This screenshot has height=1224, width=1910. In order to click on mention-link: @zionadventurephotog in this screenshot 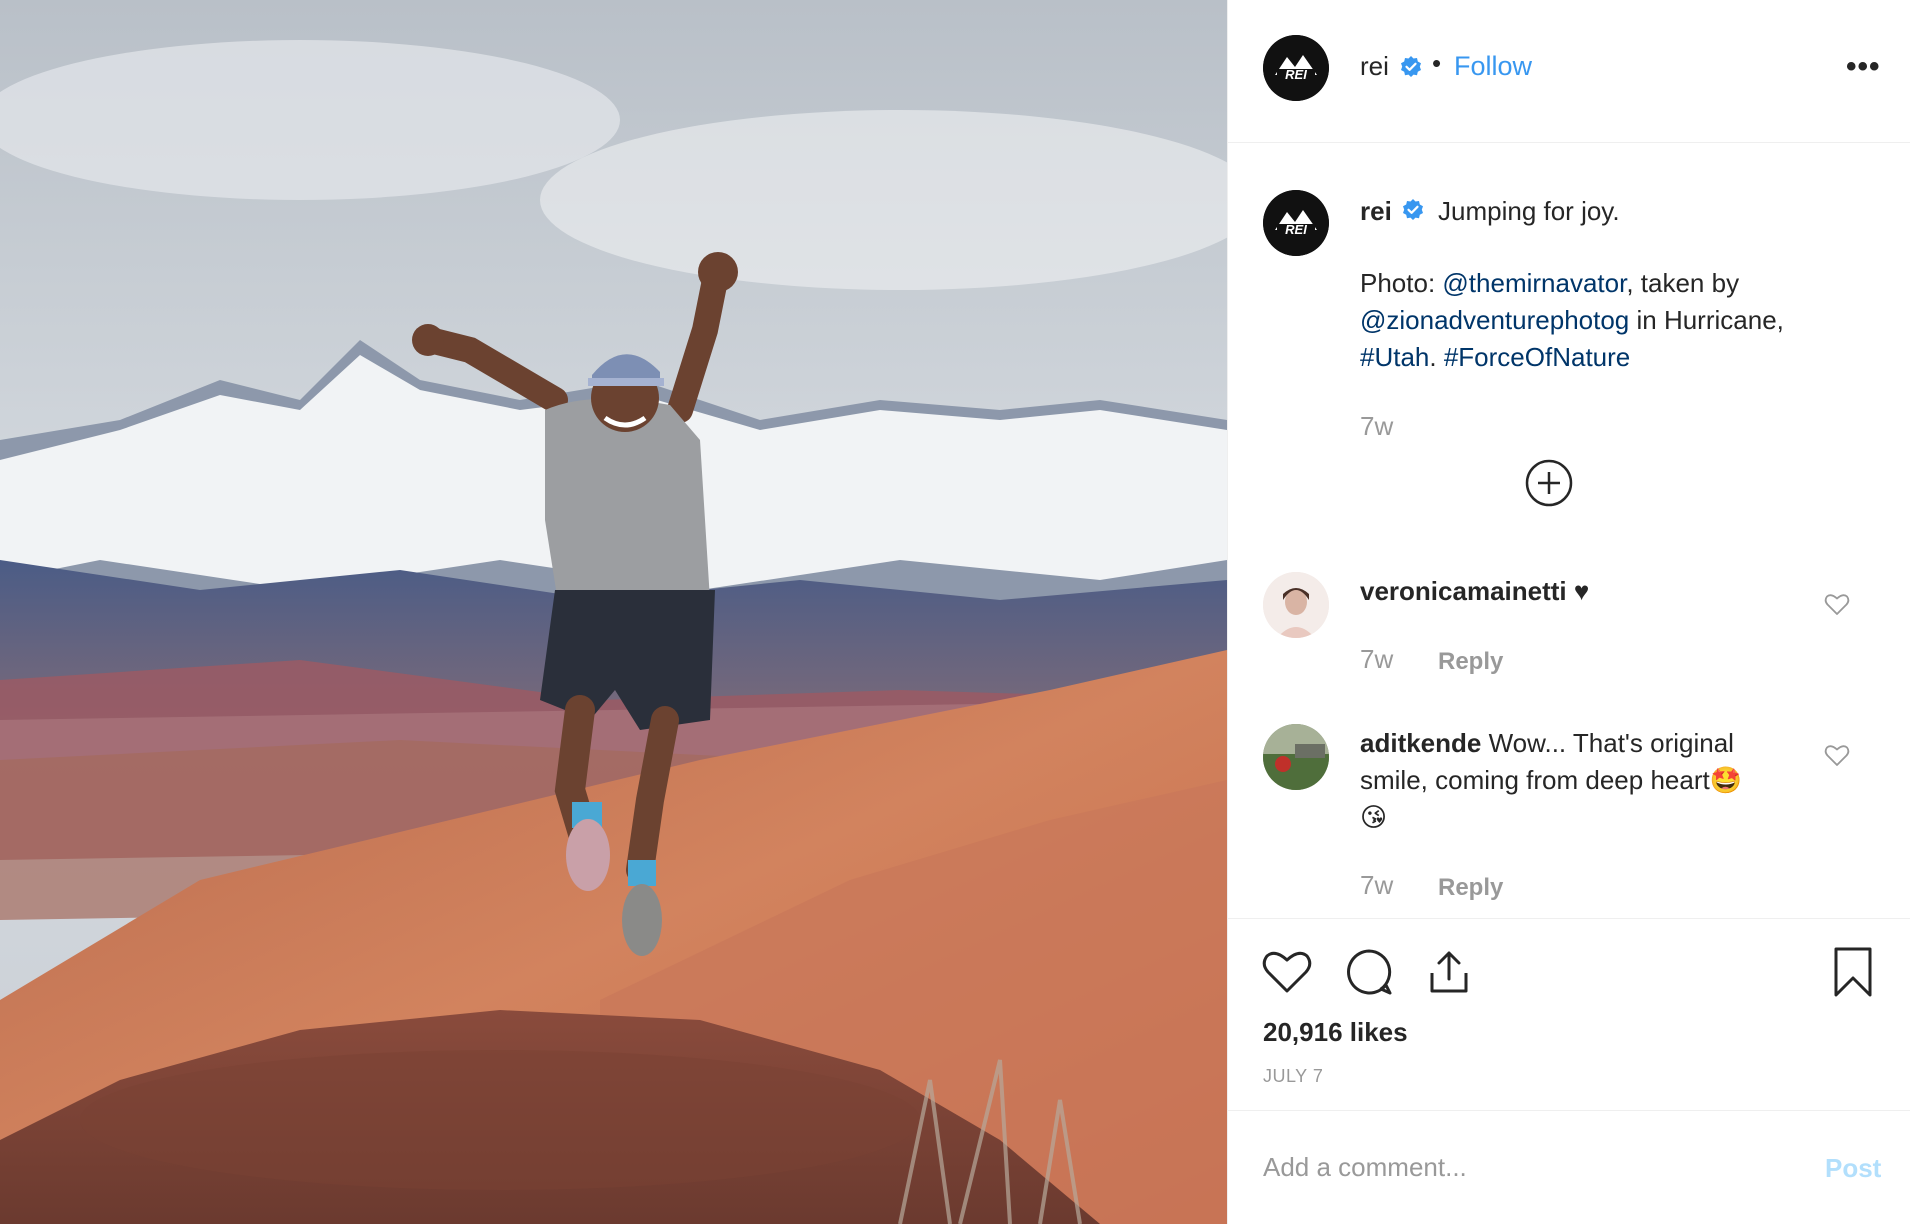, I will do `click(1494, 320)`.